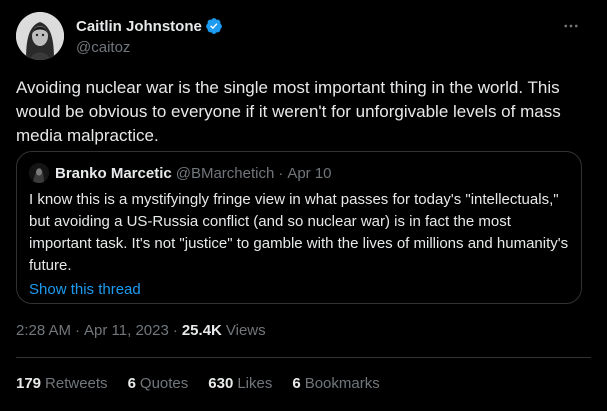 Image resolution: width=607 pixels, height=411 pixels. What do you see at coordinates (245, 330) in the screenshot?
I see `views-label: Views` at bounding box center [245, 330].